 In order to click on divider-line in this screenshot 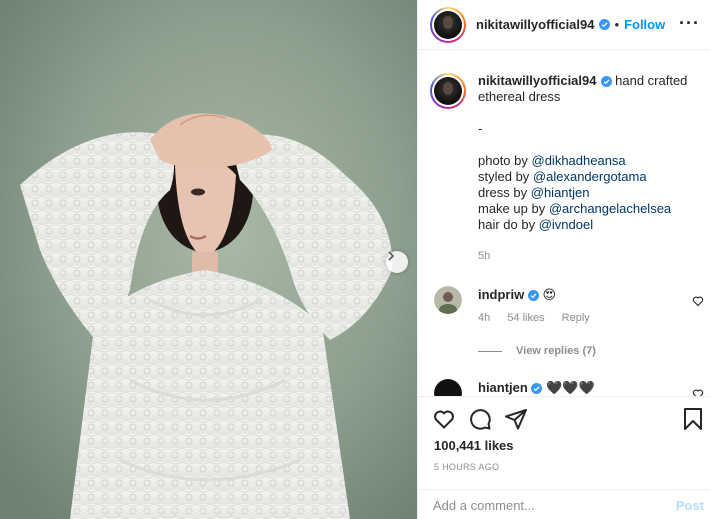, I will do `click(490, 351)`.